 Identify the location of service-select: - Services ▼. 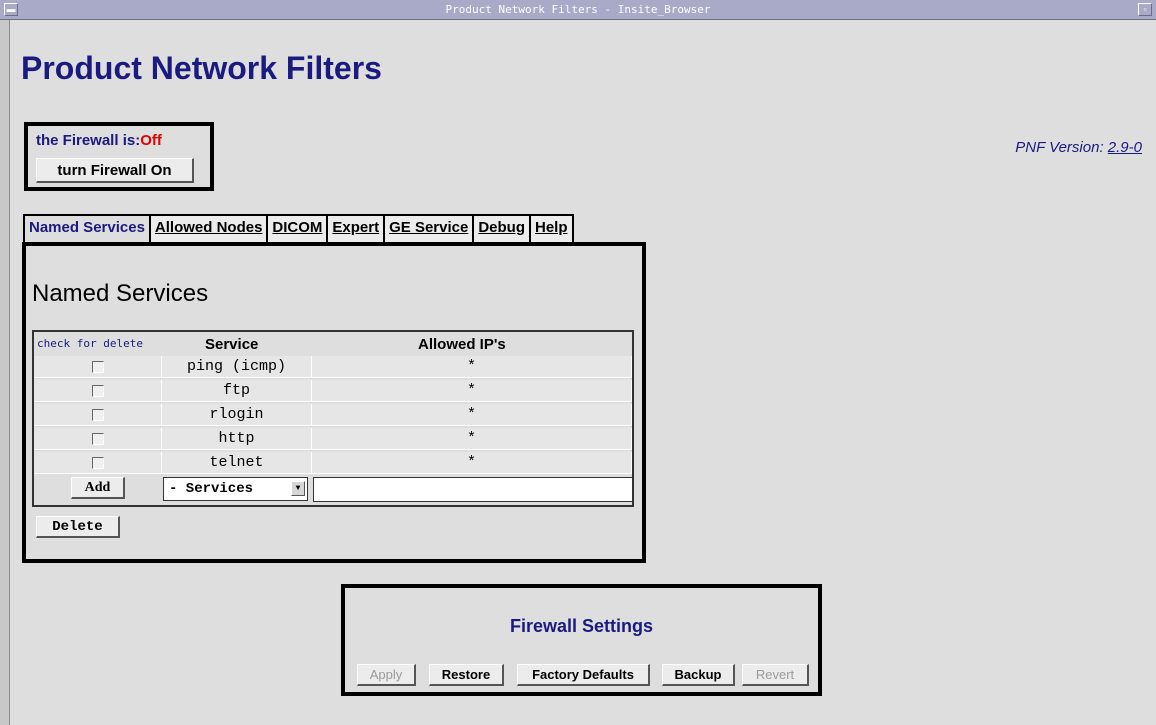
(235, 489).